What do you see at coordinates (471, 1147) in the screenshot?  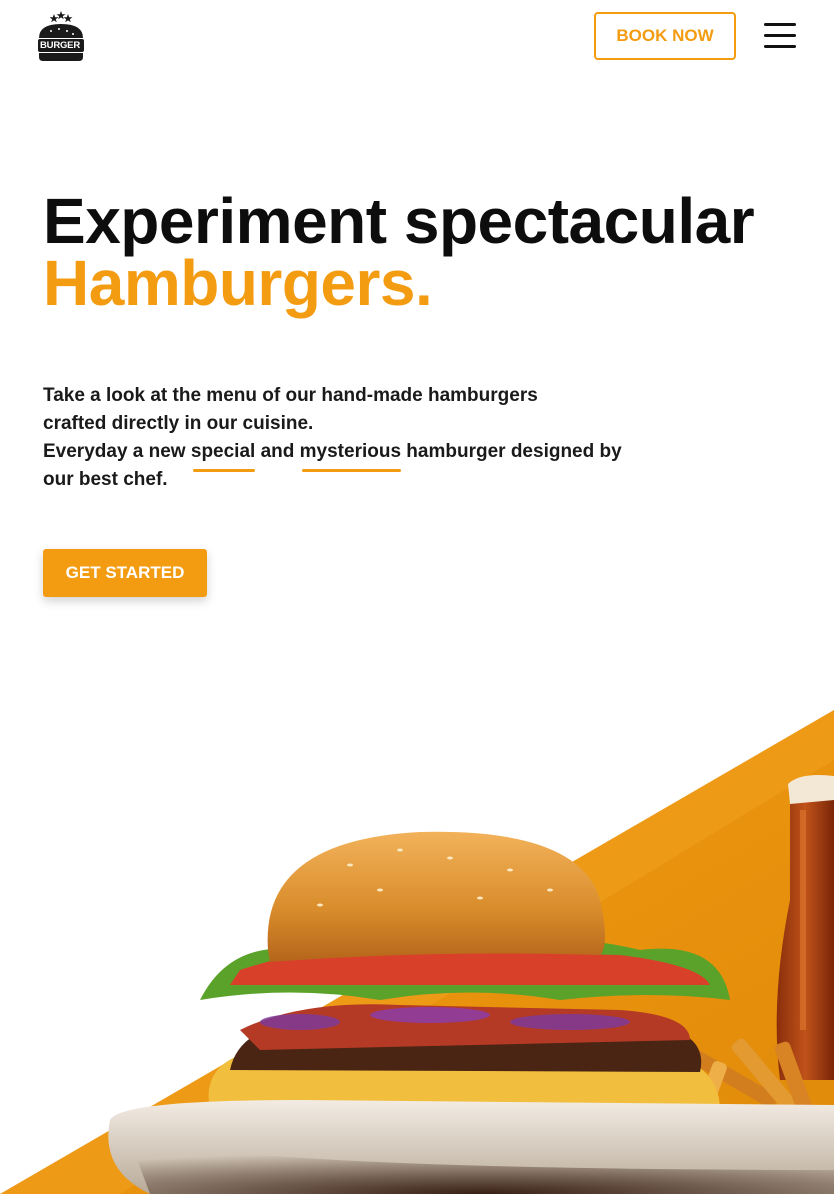 I see `plate` at bounding box center [471, 1147].